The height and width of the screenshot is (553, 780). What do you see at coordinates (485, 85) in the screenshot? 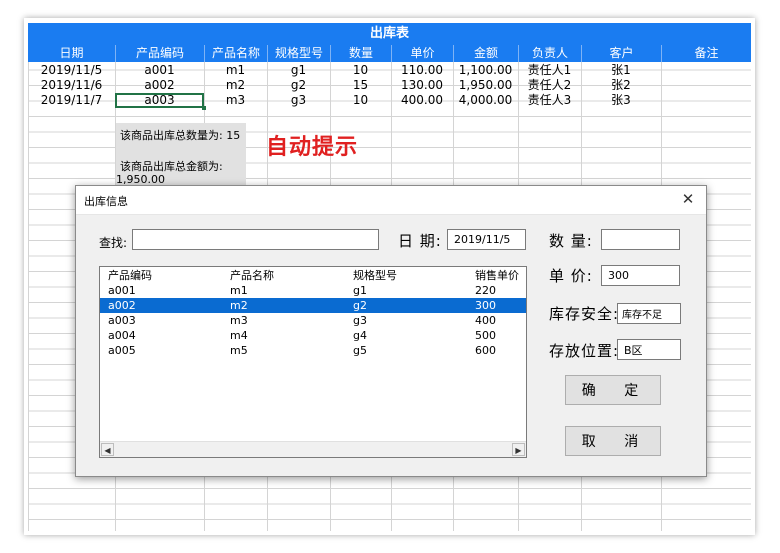
I see `cell-amount: 1,950.00` at bounding box center [485, 85].